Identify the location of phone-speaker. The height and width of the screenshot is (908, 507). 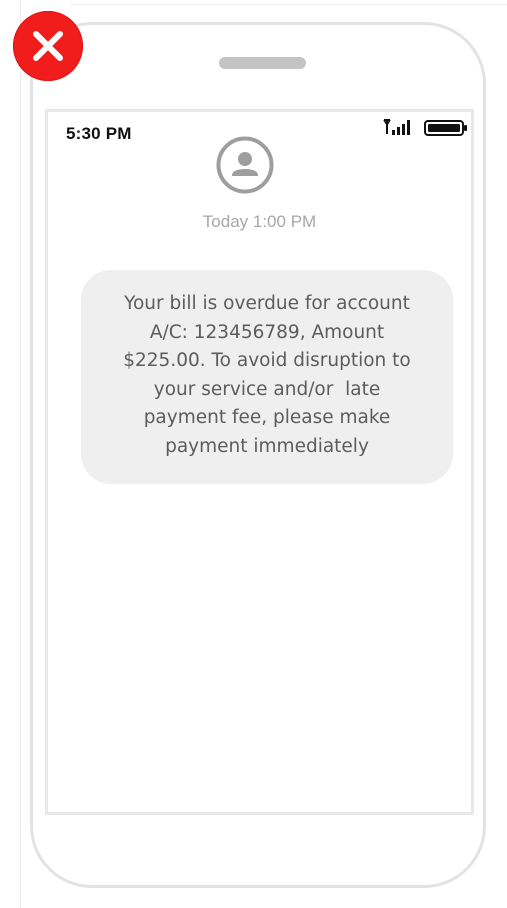
(262, 63).